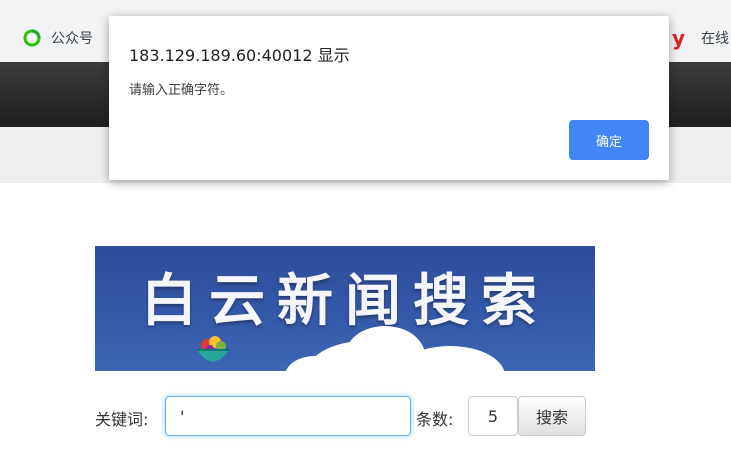 The width and height of the screenshot is (731, 476). I want to click on keyword-input, so click(288, 416).